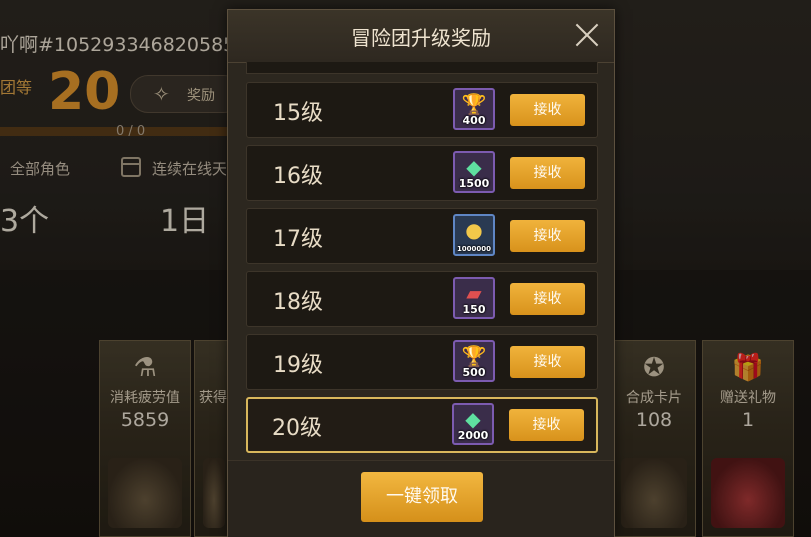 The width and height of the screenshot is (811, 537). I want to click on close-icon, so click(587, 35).